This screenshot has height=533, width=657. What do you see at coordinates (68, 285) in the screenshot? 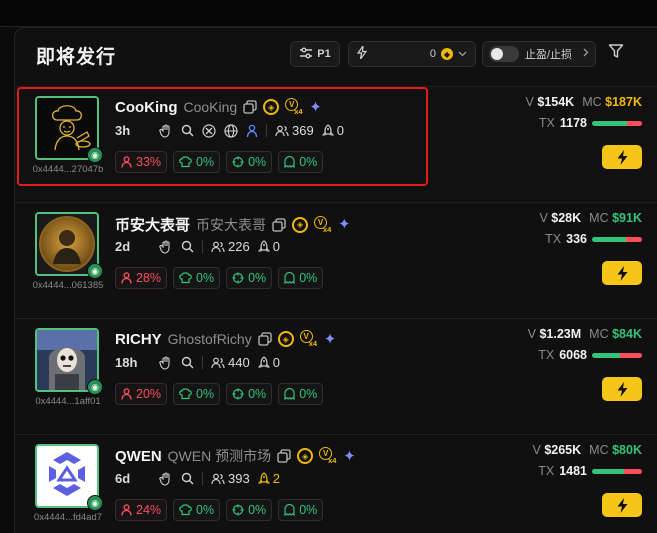
I see `token-address: 0x4444...061385` at bounding box center [68, 285].